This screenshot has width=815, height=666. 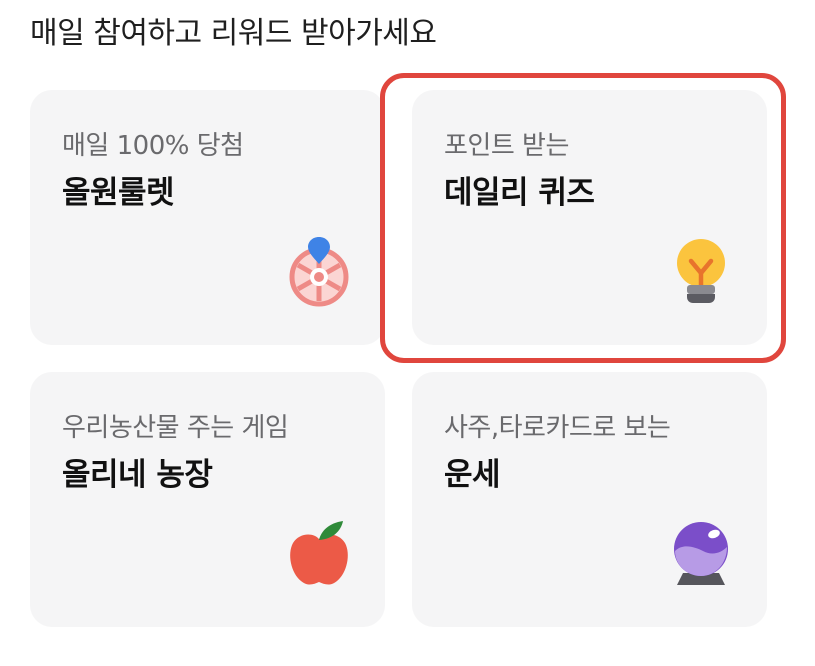 I want to click on card-subtitle: 우리농산물 주는 게임, so click(x=175, y=428).